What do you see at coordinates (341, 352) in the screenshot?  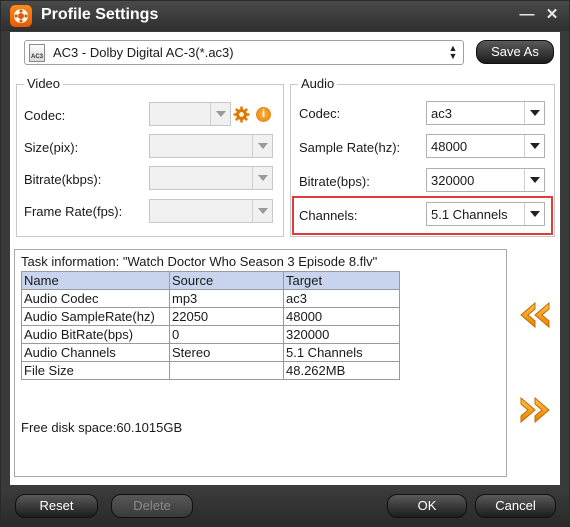 I see `table-cell: 5.1 Channels` at bounding box center [341, 352].